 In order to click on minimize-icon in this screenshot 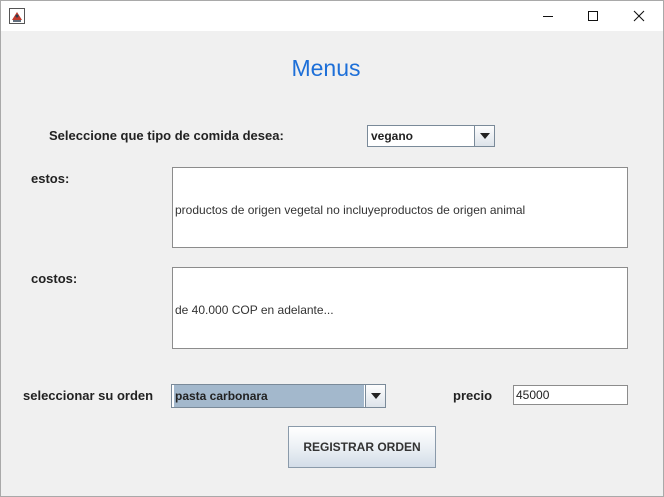, I will do `click(548, 16)`.